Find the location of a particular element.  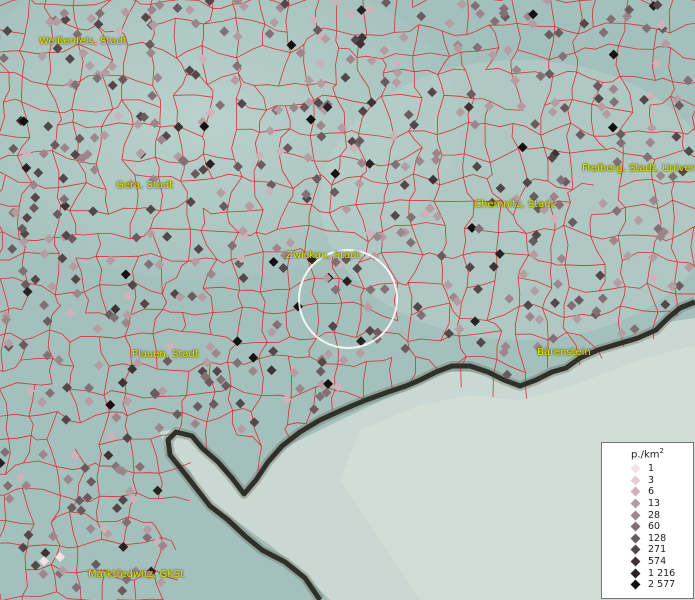

legend-label: 1 216 is located at coordinates (662, 573).